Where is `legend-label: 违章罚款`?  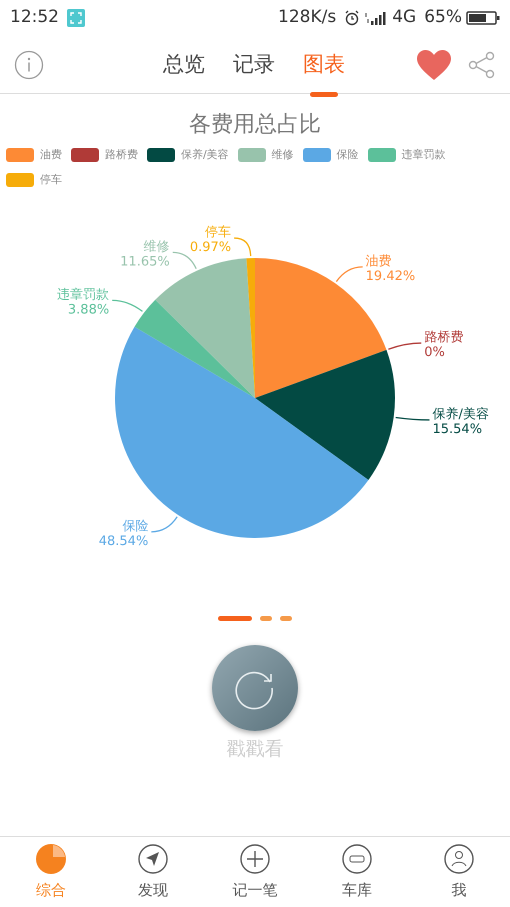 legend-label: 违章罚款 is located at coordinates (424, 155).